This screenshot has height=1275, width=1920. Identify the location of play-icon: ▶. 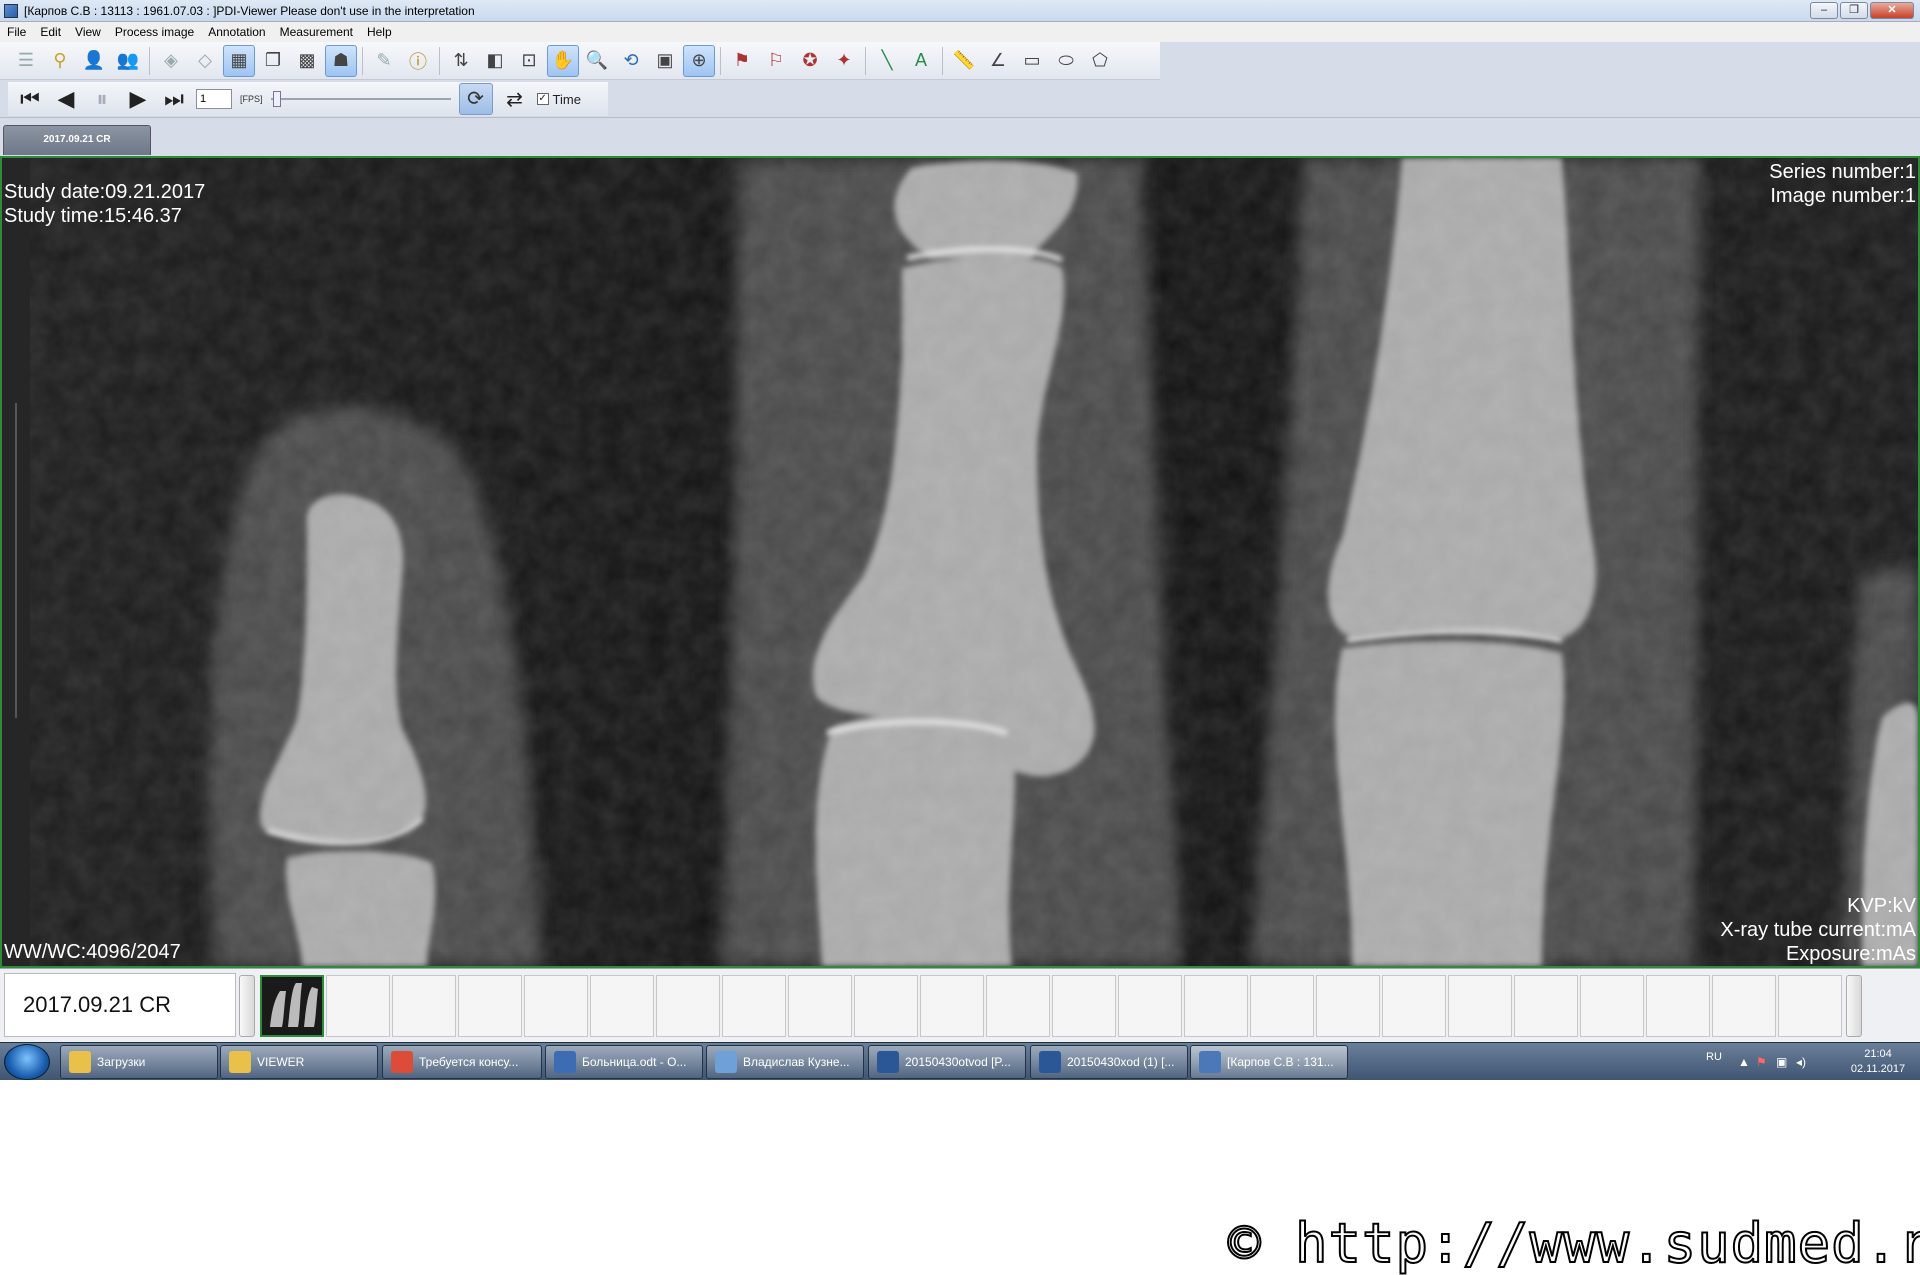
(138, 99).